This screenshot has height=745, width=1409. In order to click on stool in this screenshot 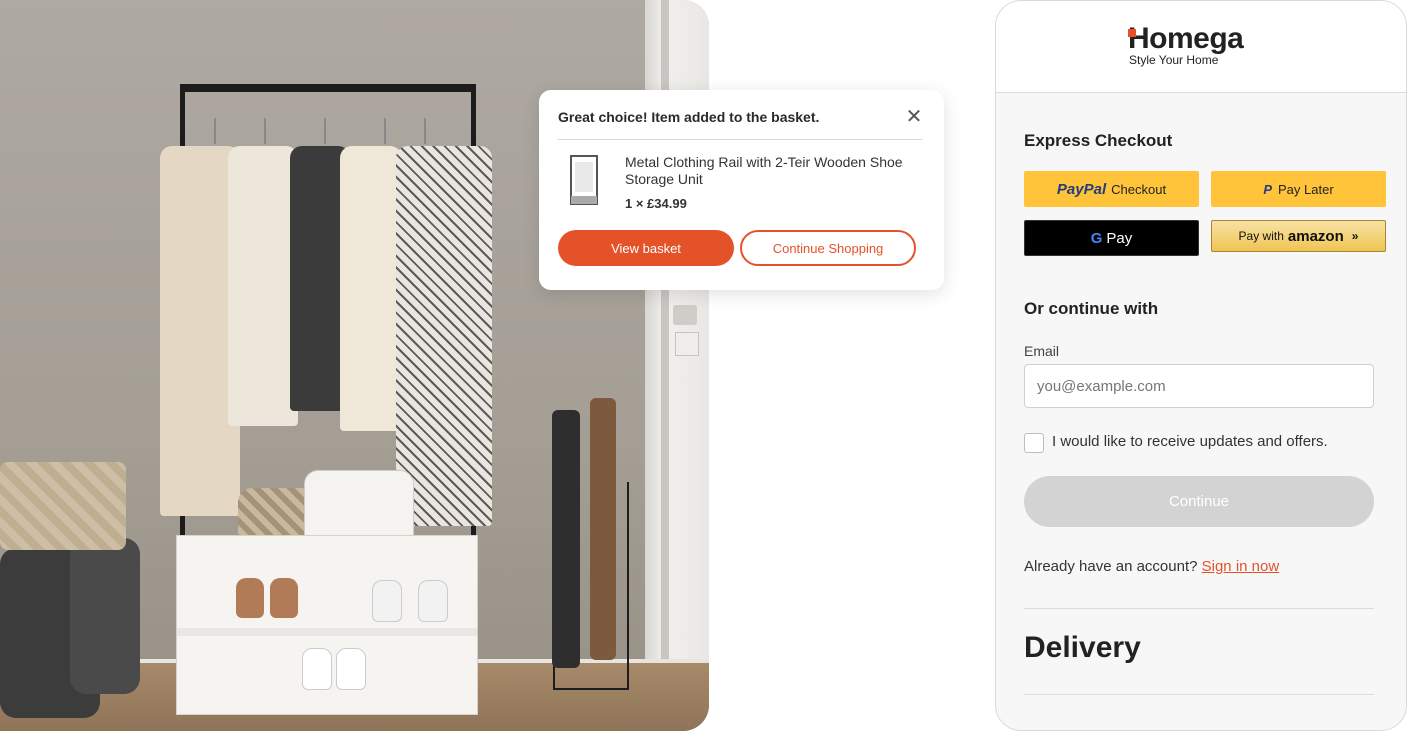, I will do `click(105, 616)`.